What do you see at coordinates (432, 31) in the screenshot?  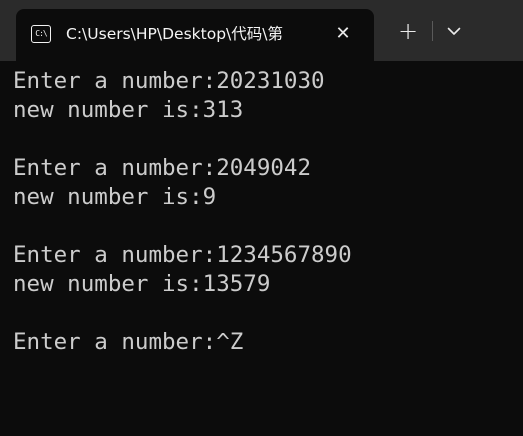 I see `toolbar-divider` at bounding box center [432, 31].